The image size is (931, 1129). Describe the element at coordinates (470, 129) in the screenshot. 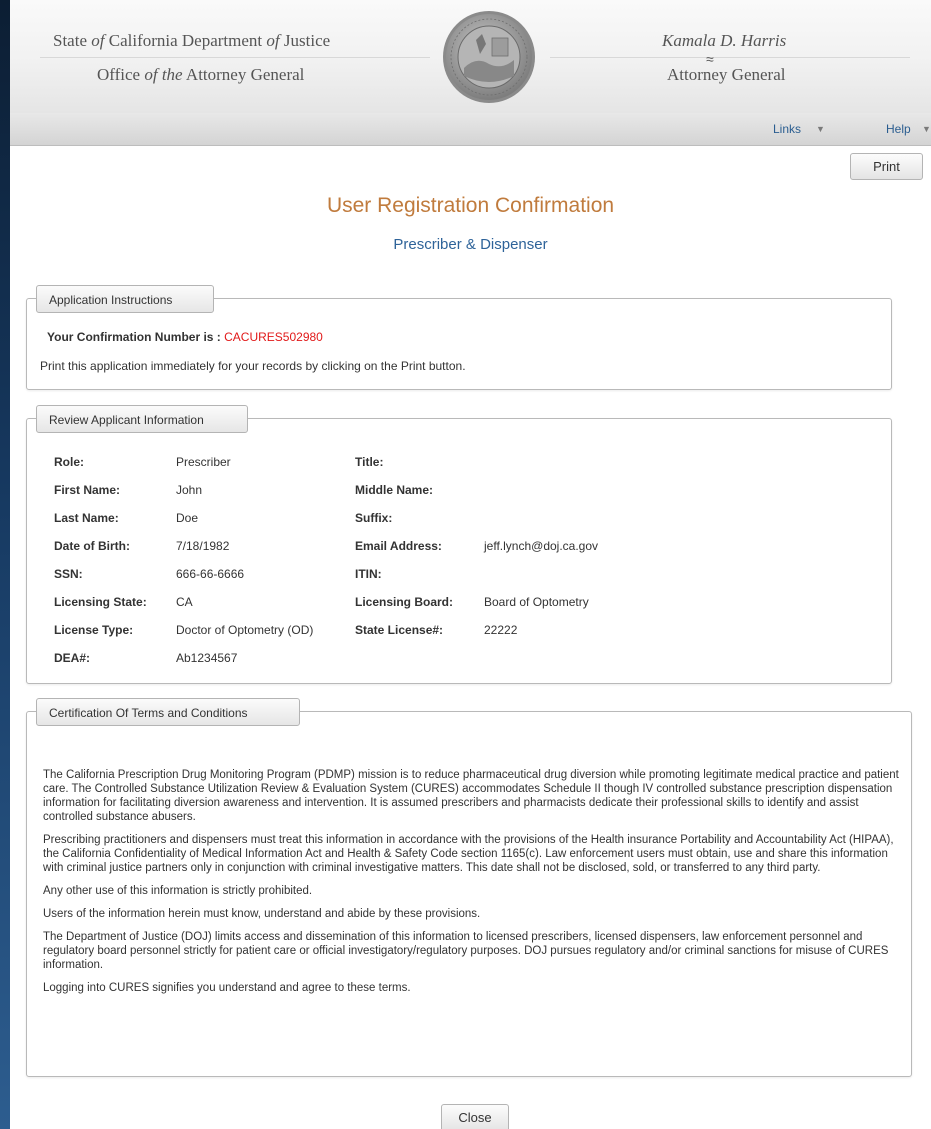

I see `top-nav-bar: Links ▼ Help ▼` at that location.